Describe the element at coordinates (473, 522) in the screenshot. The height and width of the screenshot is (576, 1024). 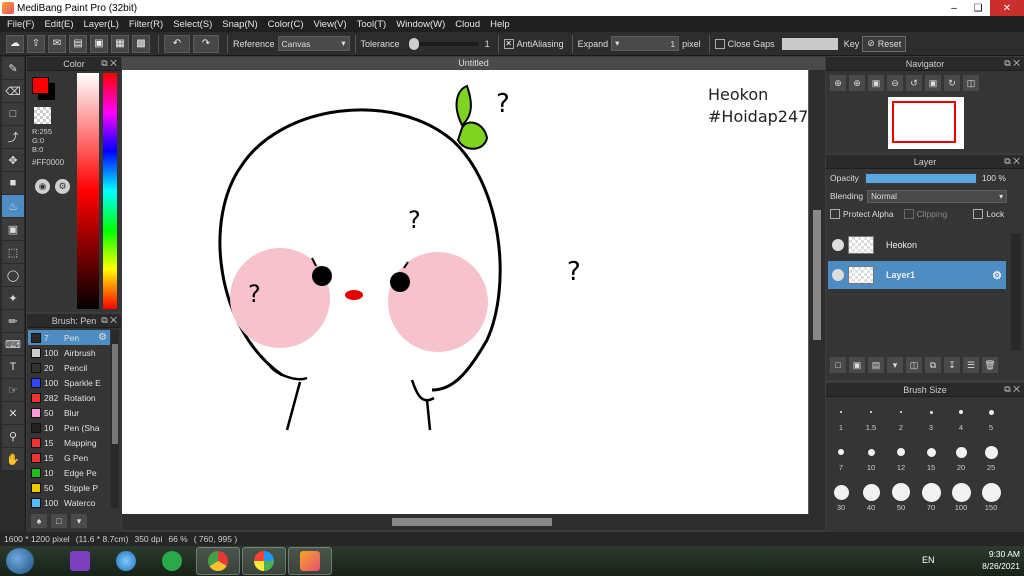
I see `canvas-horizontal-scrollbar` at that location.